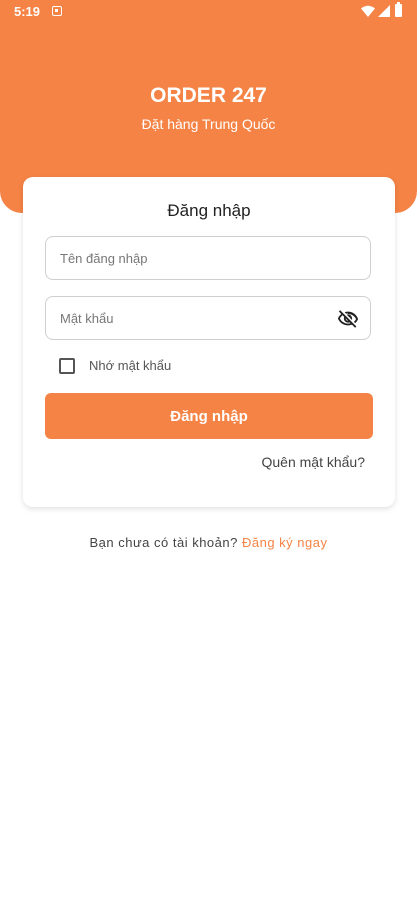 Image resolution: width=417 pixels, height=900 pixels. Describe the element at coordinates (57, 11) in the screenshot. I see `notification-icon` at that location.